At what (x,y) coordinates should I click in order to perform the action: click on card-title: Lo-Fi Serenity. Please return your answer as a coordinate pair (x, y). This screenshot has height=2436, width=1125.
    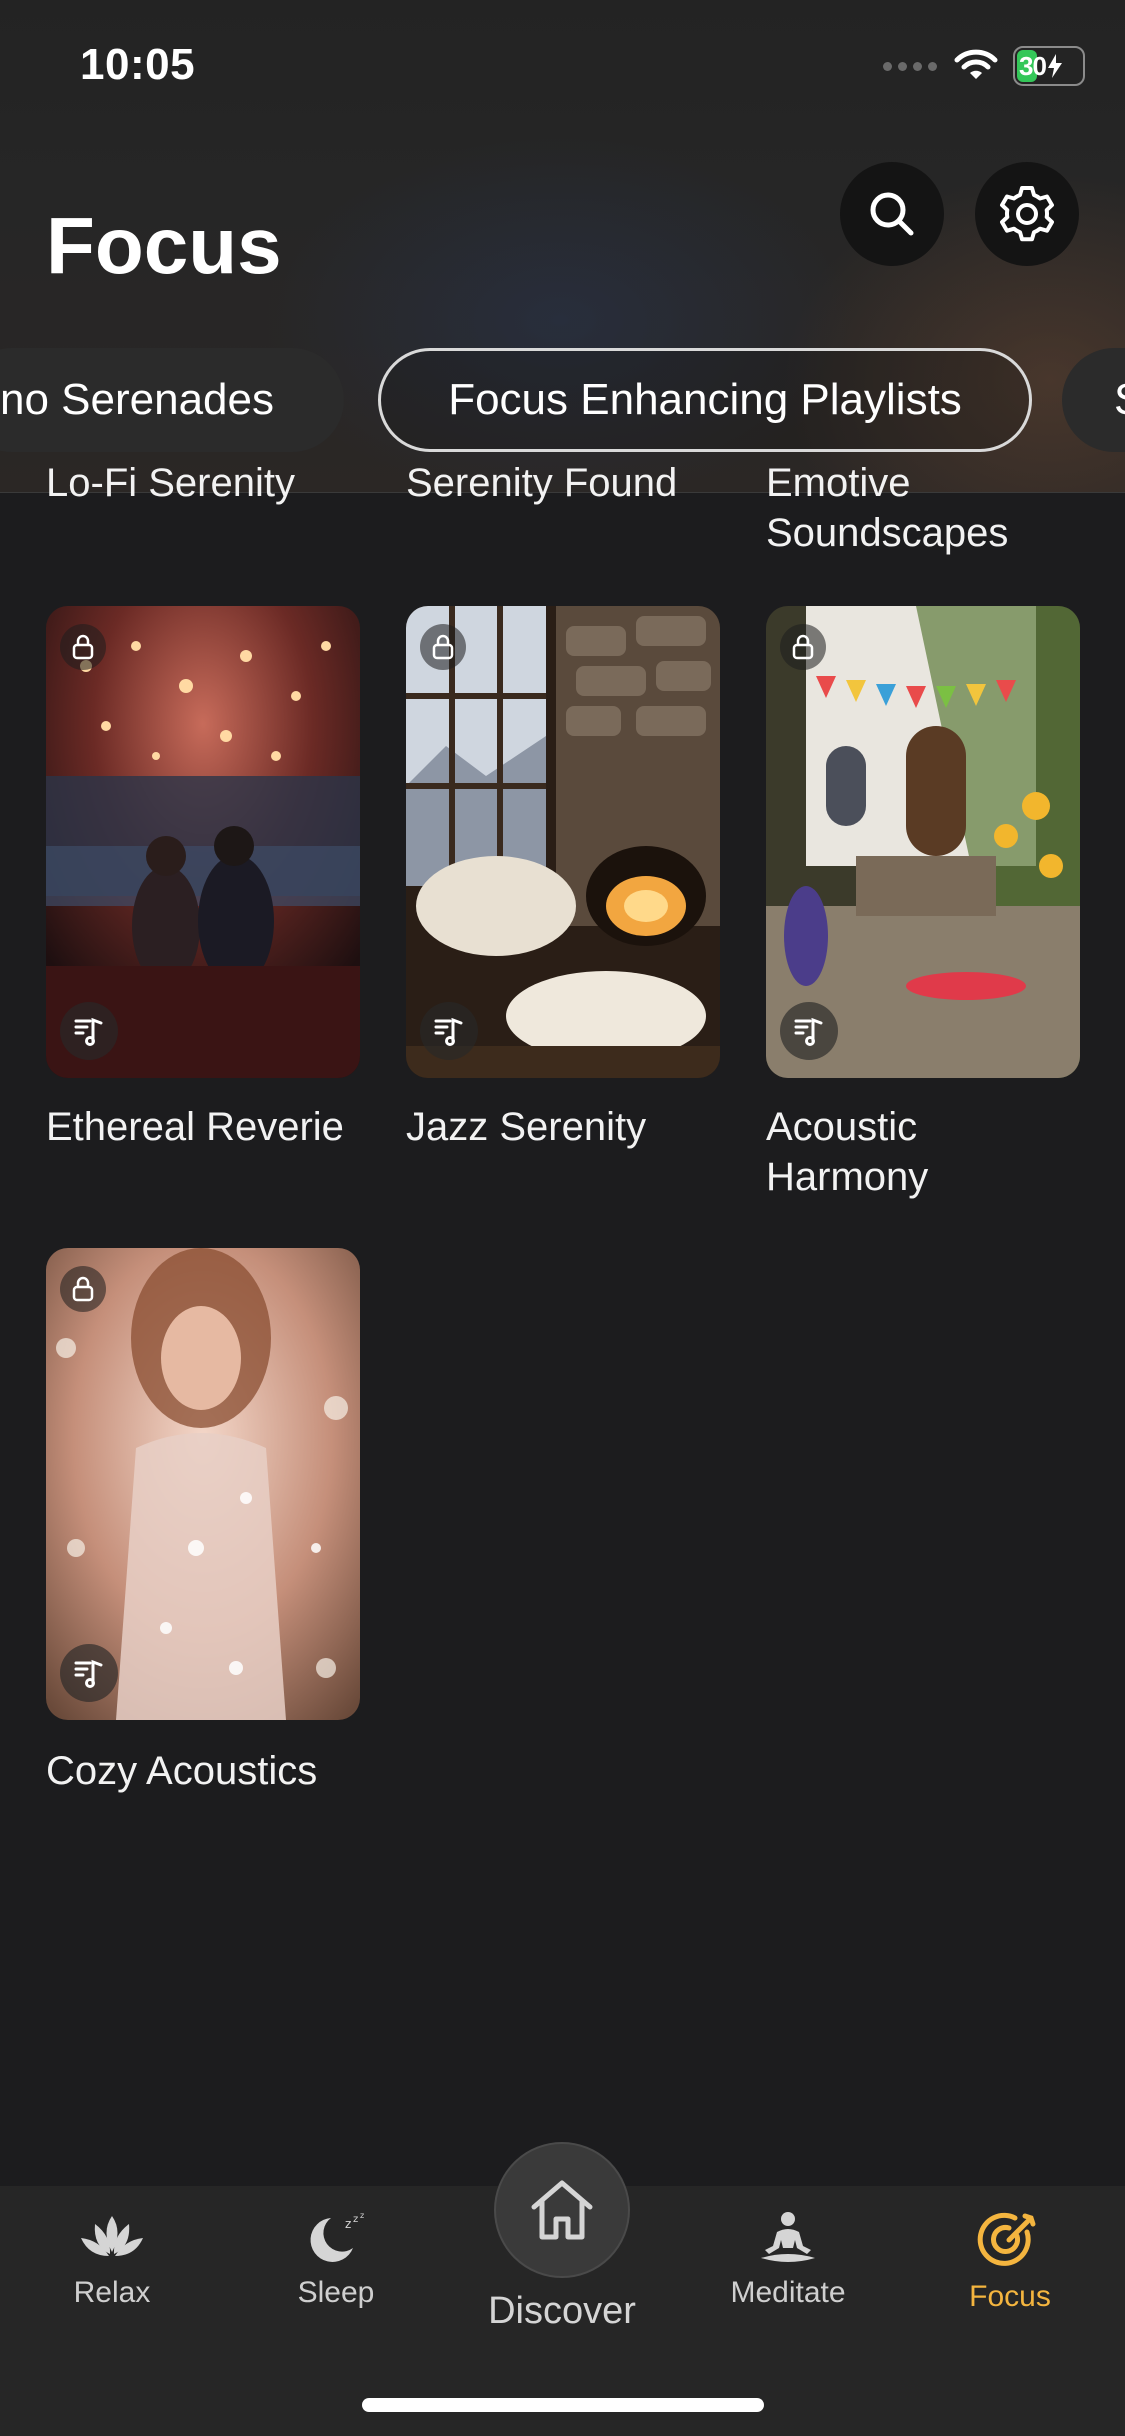
    Looking at the image, I should click on (170, 485).